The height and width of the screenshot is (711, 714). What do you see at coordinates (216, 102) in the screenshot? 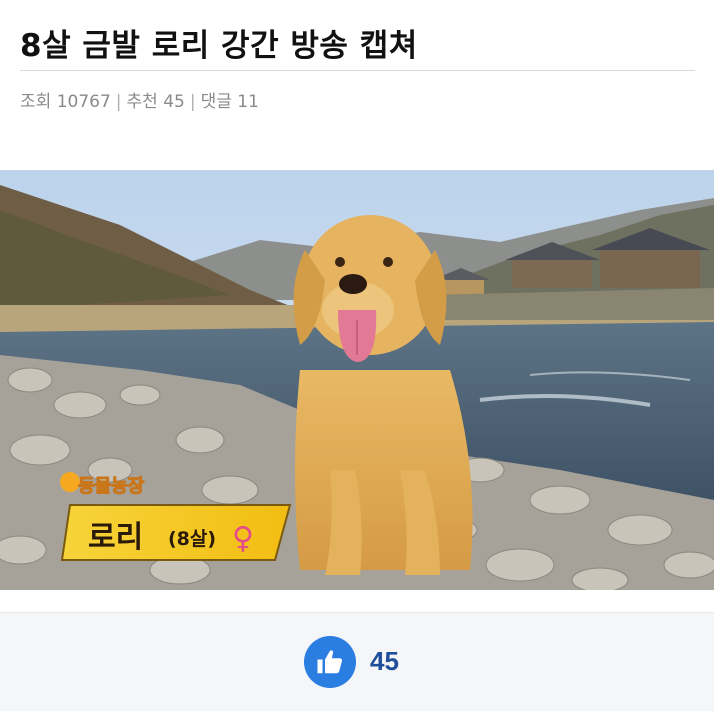
I see `comments-label: 댓글` at bounding box center [216, 102].